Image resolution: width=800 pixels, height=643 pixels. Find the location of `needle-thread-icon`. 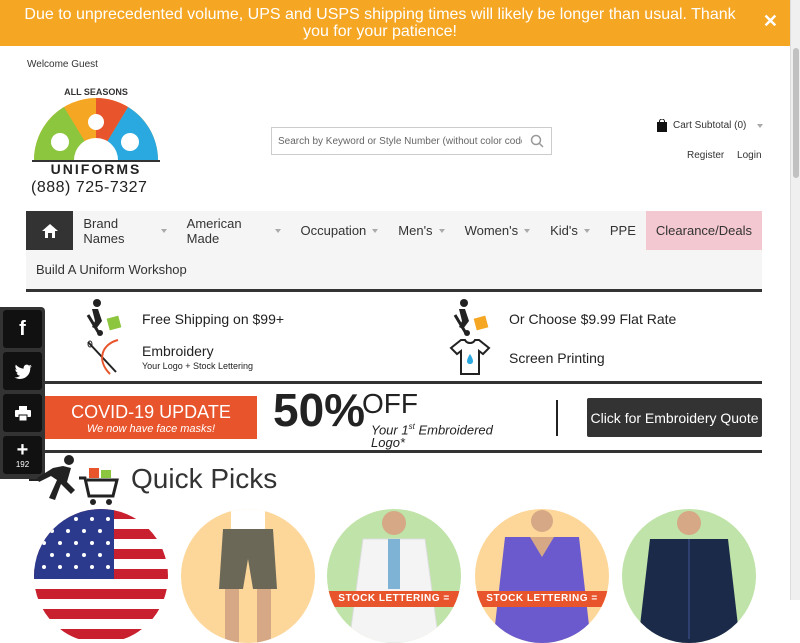

needle-thread-icon is located at coordinates (103, 357).